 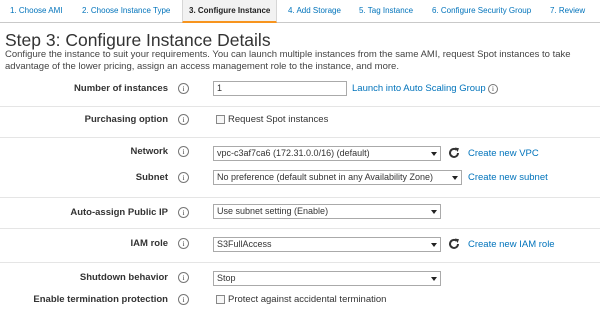 What do you see at coordinates (119, 212) in the screenshot?
I see `auto-assign-public-ip-label: Auto-assign Public IP` at bounding box center [119, 212].